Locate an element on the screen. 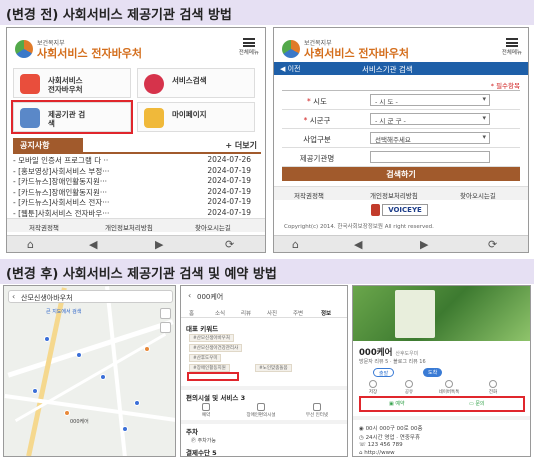  tab-reviews: 리뷰 is located at coordinates (246, 313).